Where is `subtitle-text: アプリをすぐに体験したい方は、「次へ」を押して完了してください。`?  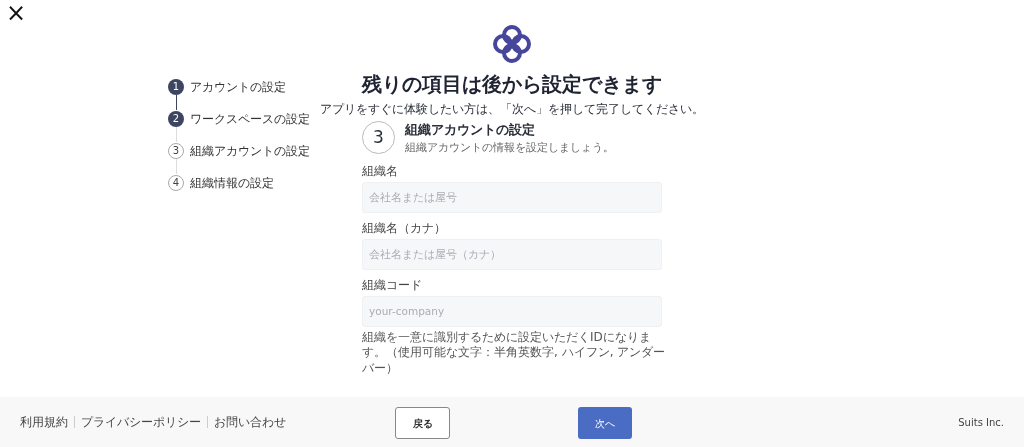
subtitle-text: アプリをすぐに体験したい方は、「次へ」を押して完了してください。 is located at coordinates (512, 109).